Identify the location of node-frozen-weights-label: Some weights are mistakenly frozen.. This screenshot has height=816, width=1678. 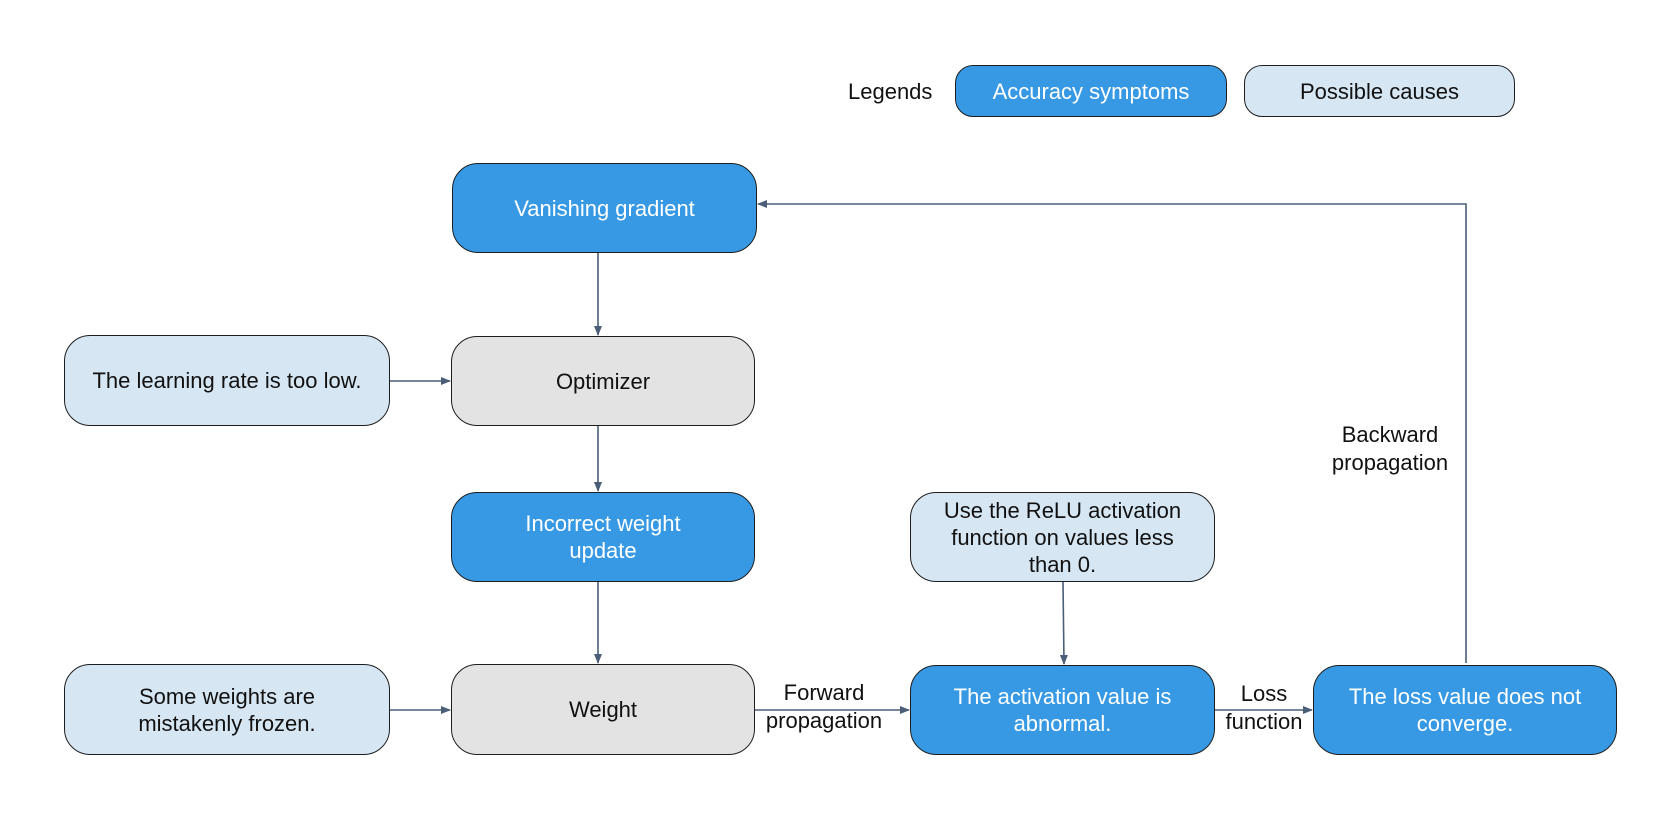
(227, 709).